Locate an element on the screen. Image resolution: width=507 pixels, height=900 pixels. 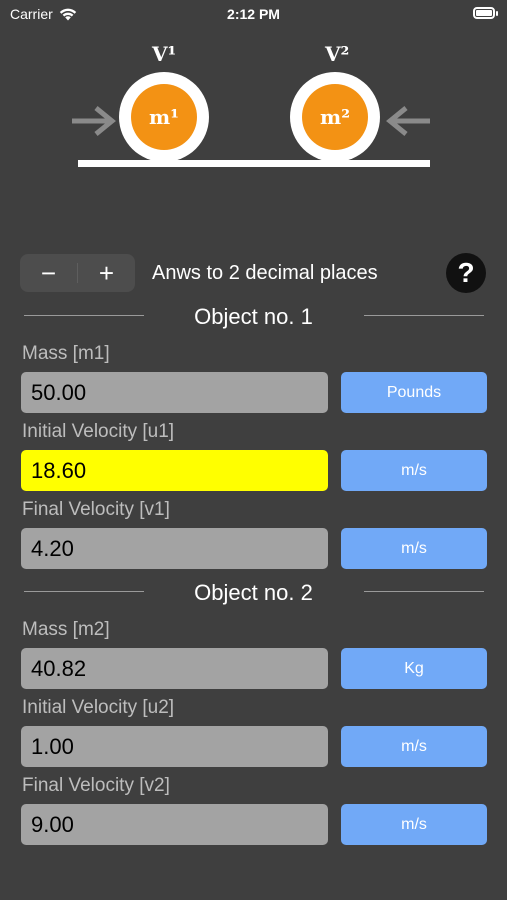
final-velocity-2-unit-button: m/s is located at coordinates (414, 824).